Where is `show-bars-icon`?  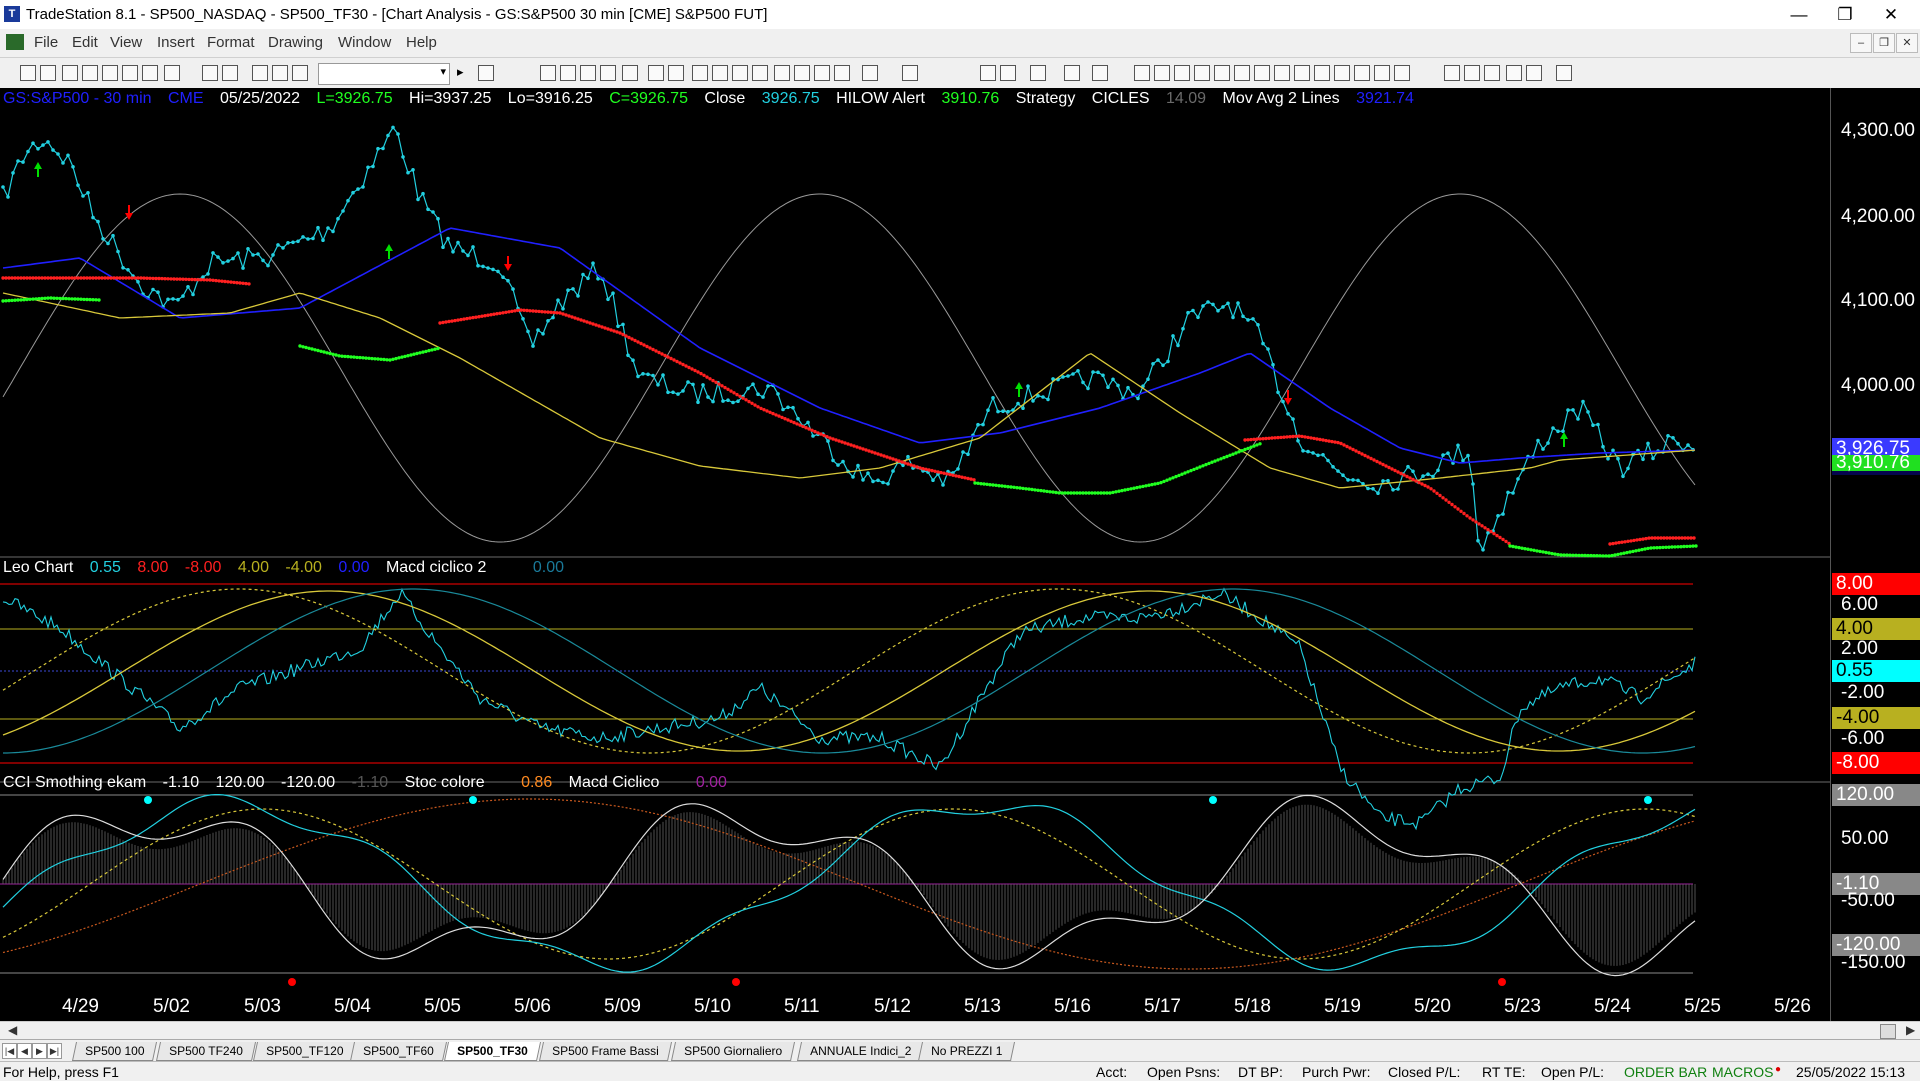 show-bars-icon is located at coordinates (782, 73).